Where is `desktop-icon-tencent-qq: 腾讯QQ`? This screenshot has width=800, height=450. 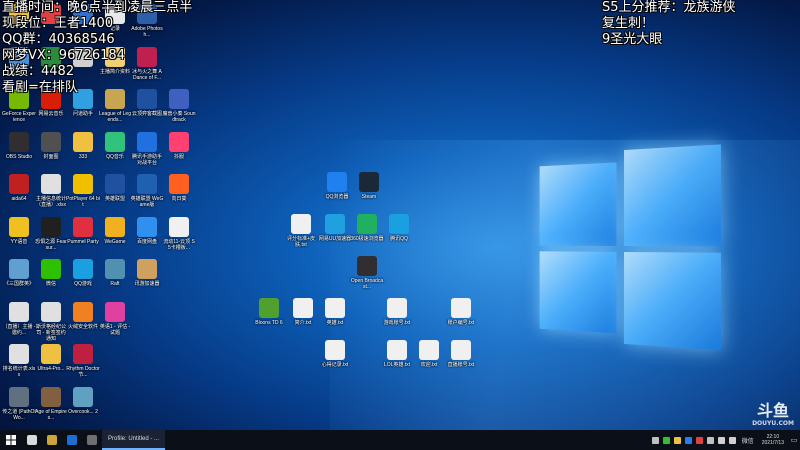
desktop-icon-tencent-qq: 腾讯QQ is located at coordinates (399, 228).